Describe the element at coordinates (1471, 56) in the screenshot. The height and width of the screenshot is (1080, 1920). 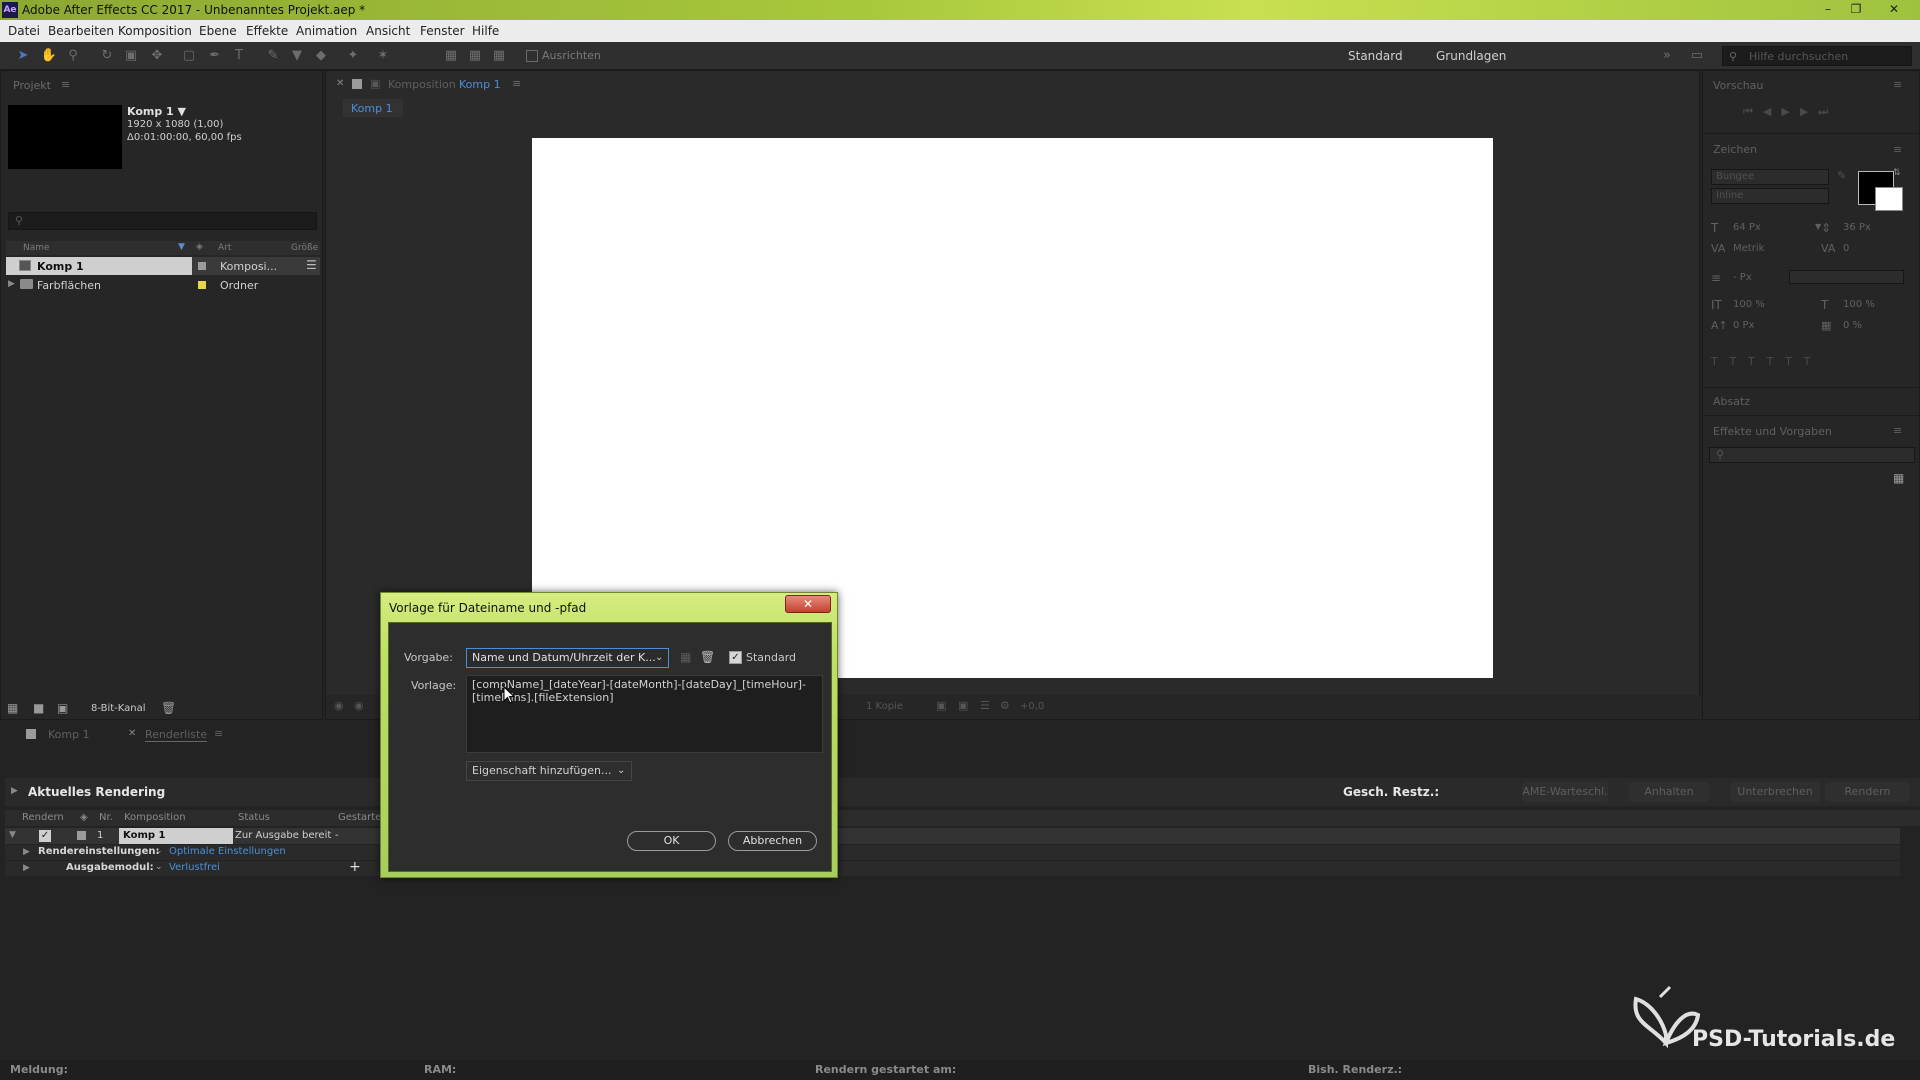
I see `workspace-grundlagen: Grundlagen` at that location.